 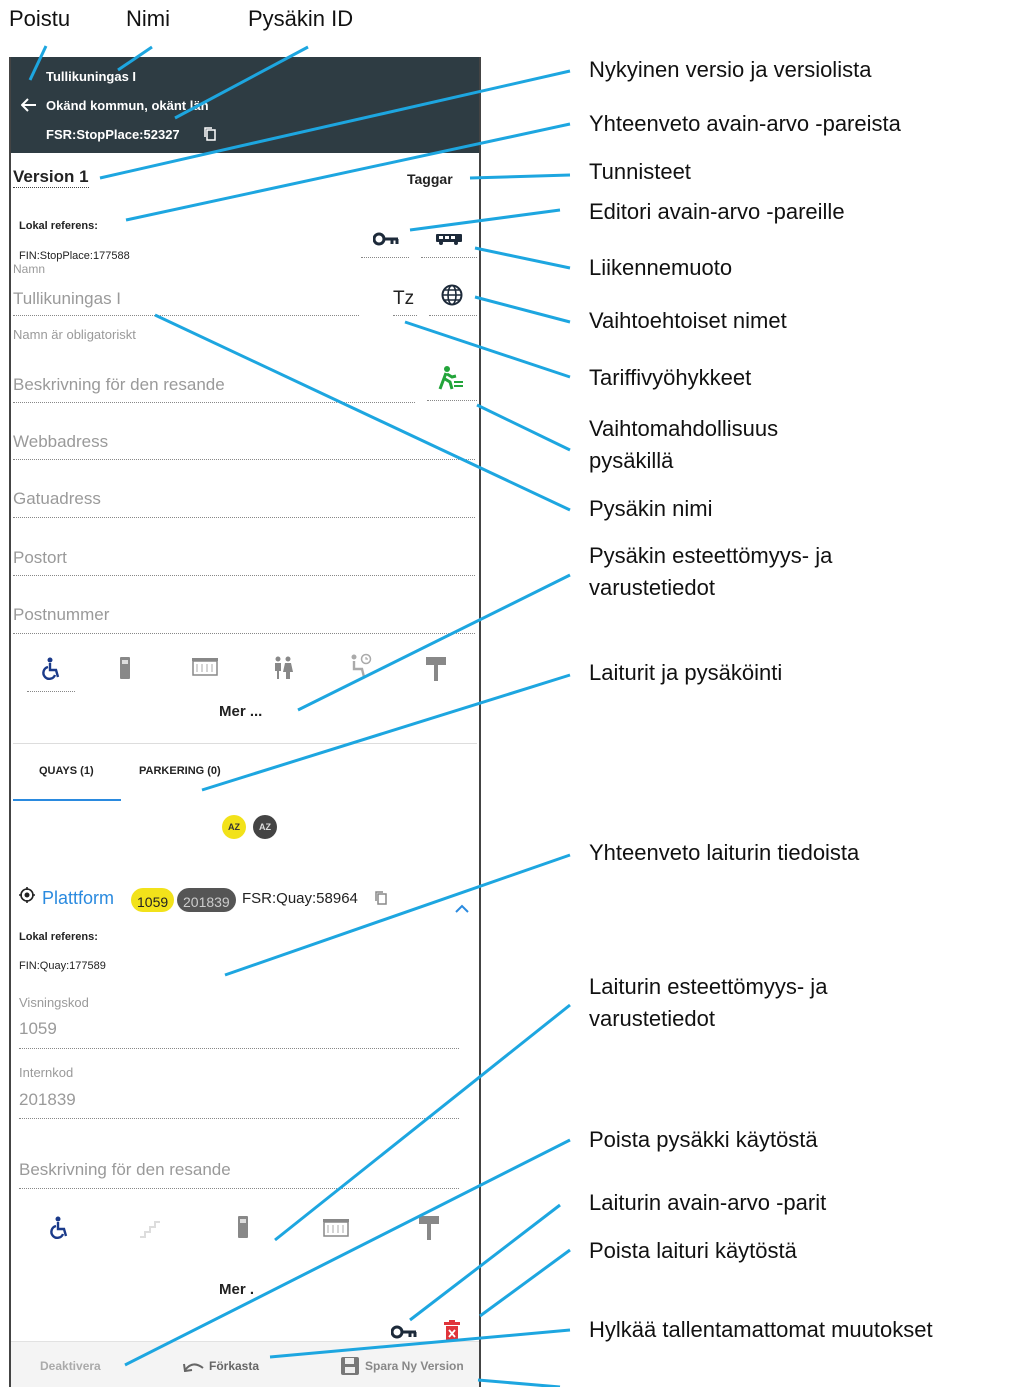 What do you see at coordinates (684, 428) in the screenshot?
I see `callout-interchange-a: Vaihtomahdollisuus` at bounding box center [684, 428].